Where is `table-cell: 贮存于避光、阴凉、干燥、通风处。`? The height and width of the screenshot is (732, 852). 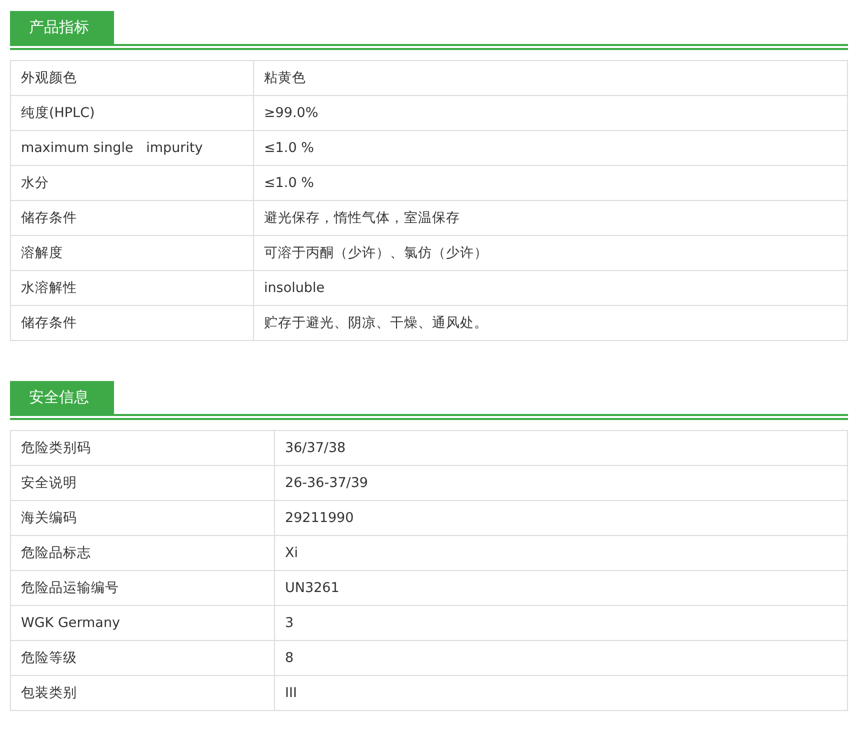 table-cell: 贮存于避光、阴凉、干燥、通风处。 is located at coordinates (551, 323).